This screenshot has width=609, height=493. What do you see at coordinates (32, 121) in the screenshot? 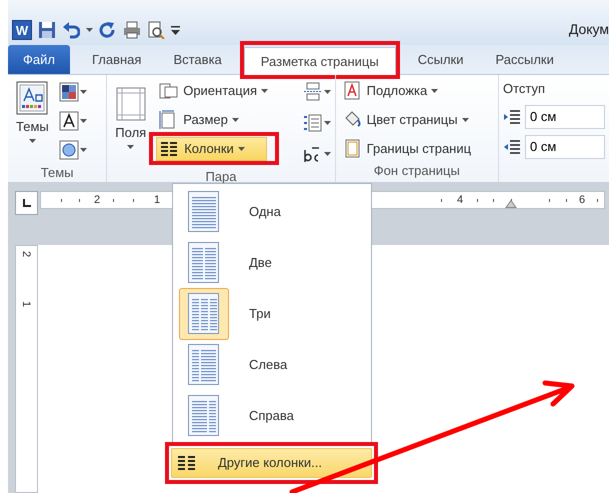
I see `themes-button: Темы` at bounding box center [32, 121].